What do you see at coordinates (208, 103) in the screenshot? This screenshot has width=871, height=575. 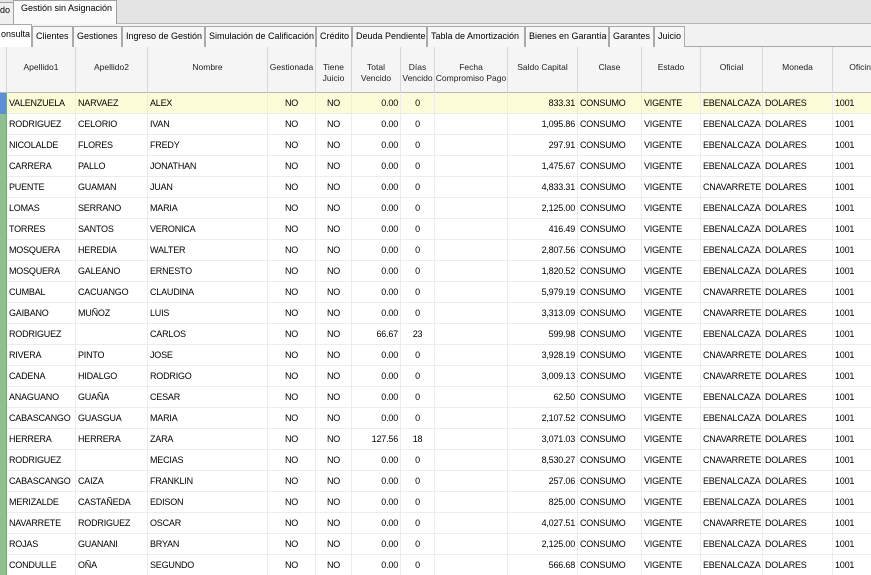 I see `cell-nombre: ALEX` at bounding box center [208, 103].